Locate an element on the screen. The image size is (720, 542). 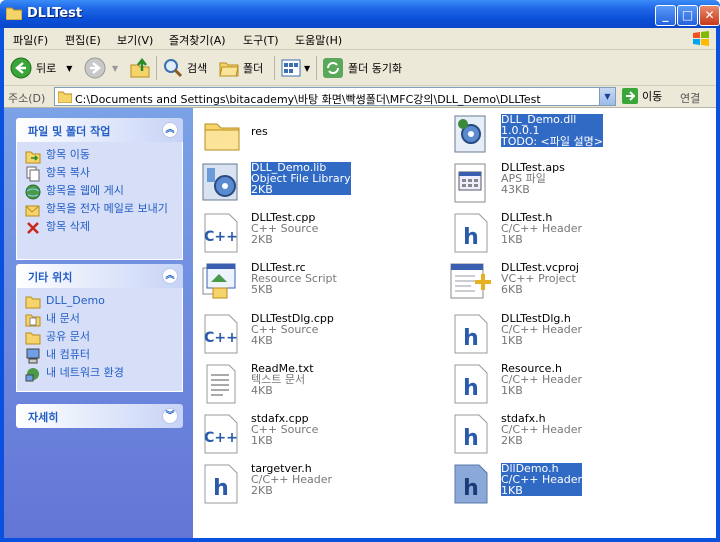
search-icon is located at coordinates (173, 68).